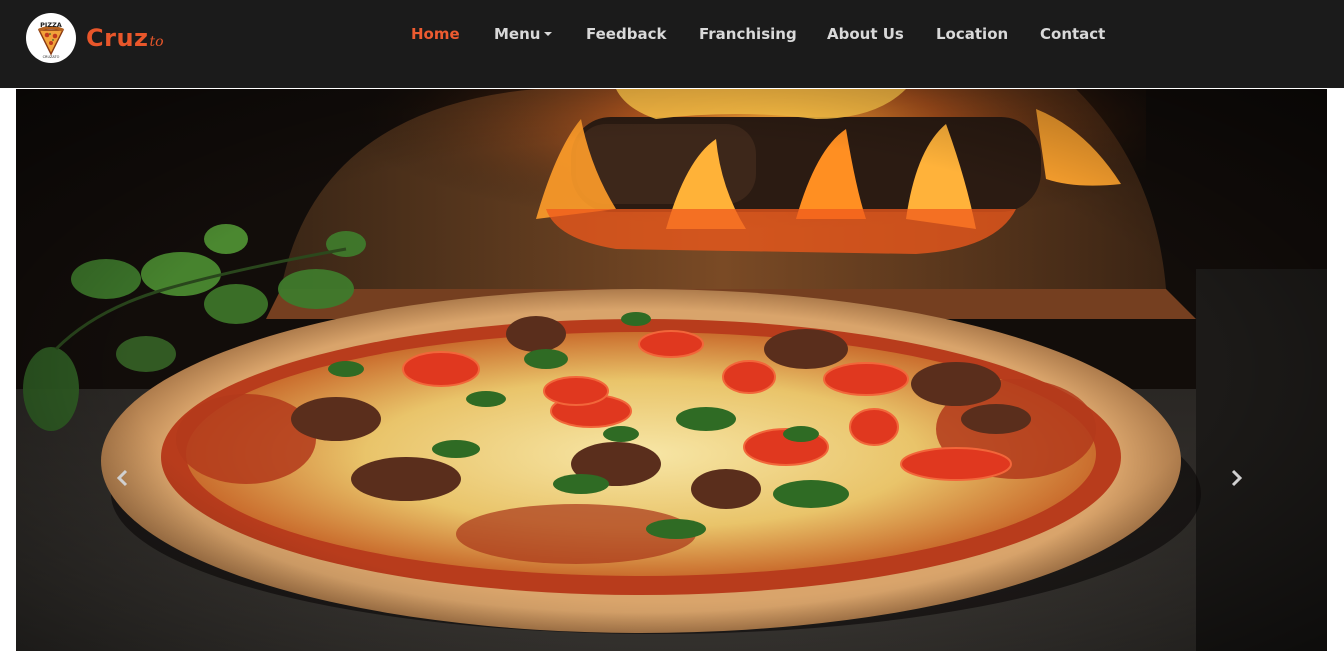 The height and width of the screenshot is (651, 1344). I want to click on nav-menu-label: Menu, so click(517, 34).